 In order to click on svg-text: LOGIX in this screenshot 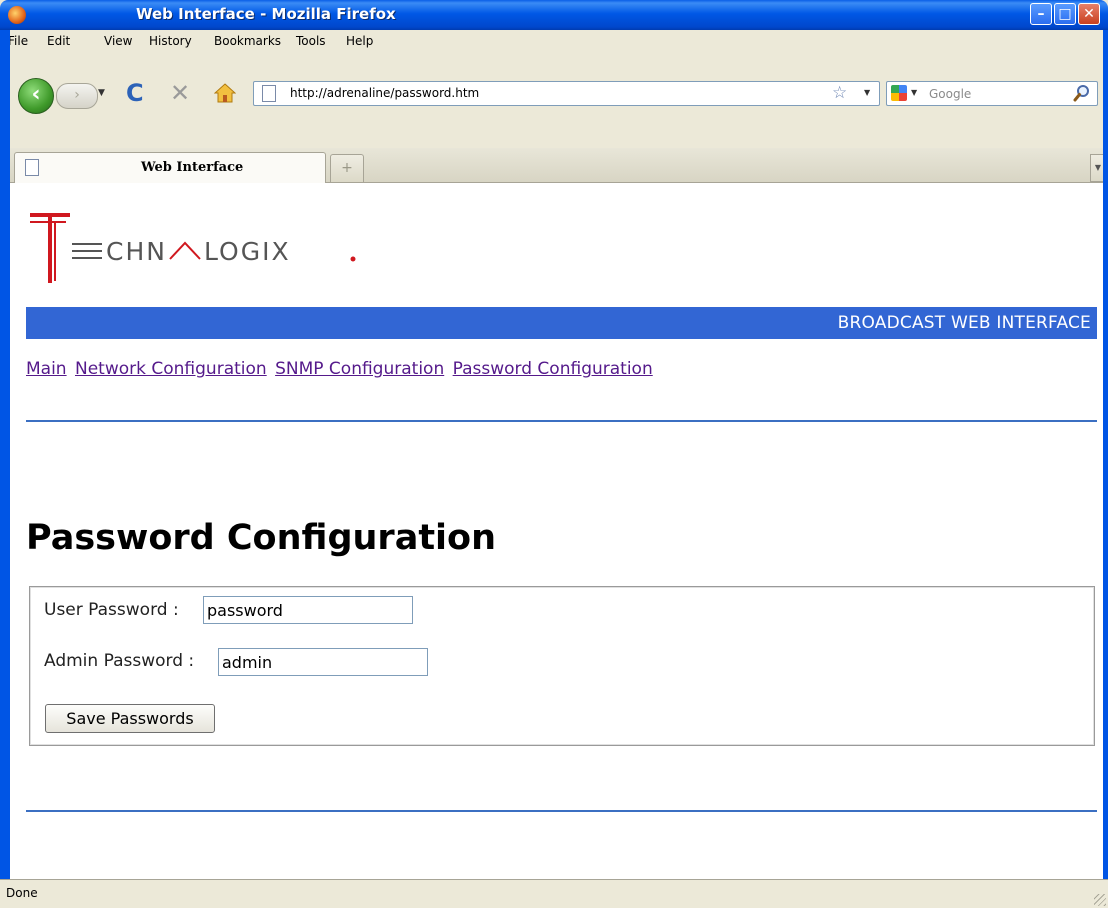, I will do `click(247, 251)`.